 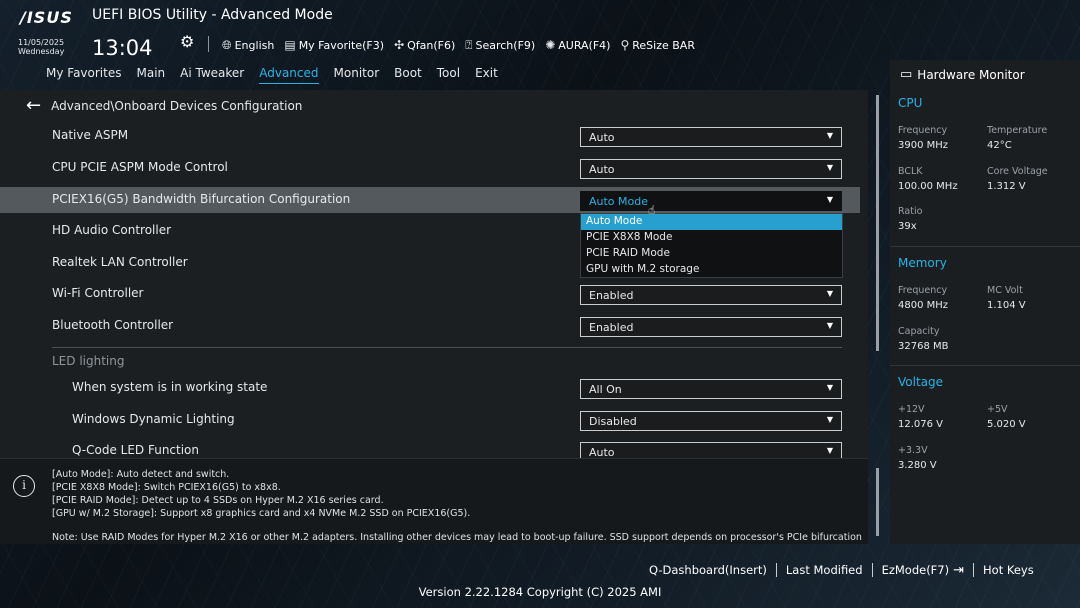 What do you see at coordinates (430, 326) in the screenshot?
I see `setting-row-bluetooth: Bluetooth Controller Enabled ▼` at bounding box center [430, 326].